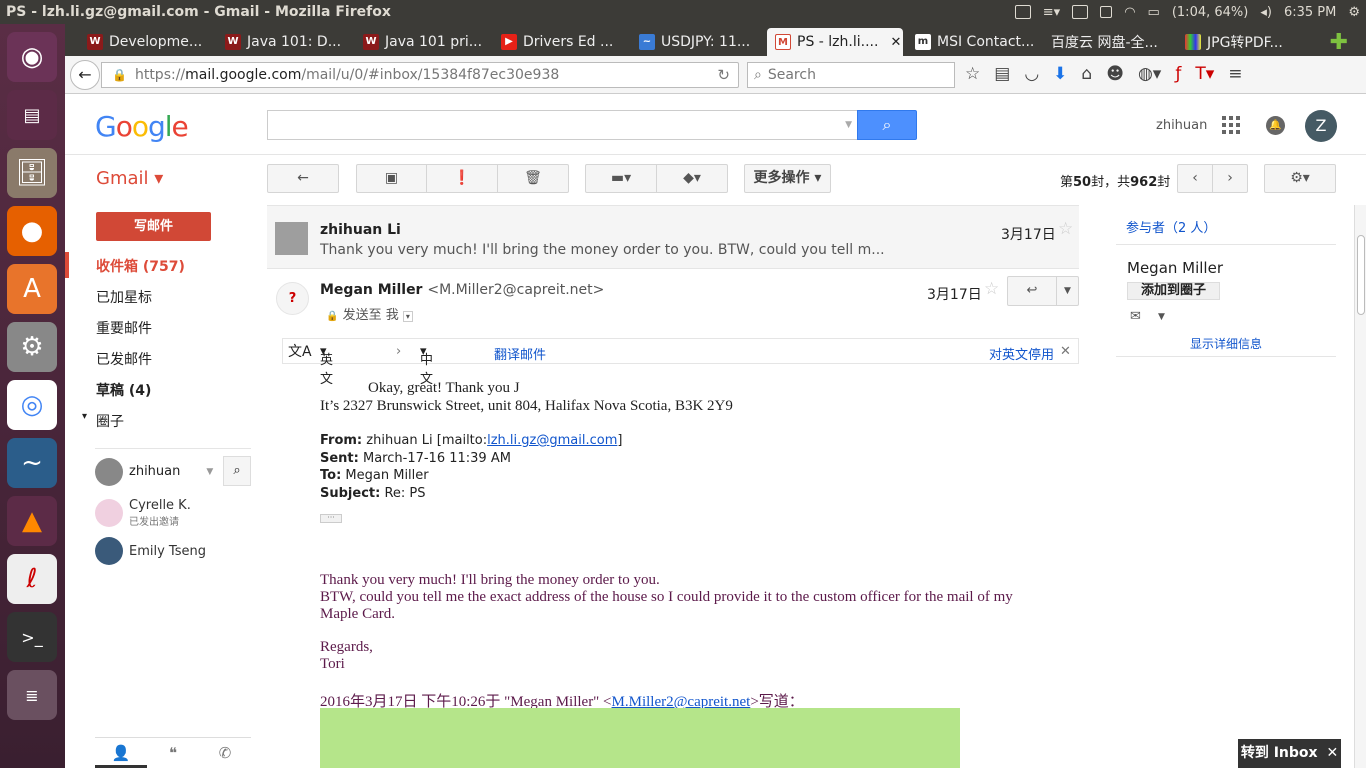  I want to click on report-spam-button: ❗, so click(462, 178).